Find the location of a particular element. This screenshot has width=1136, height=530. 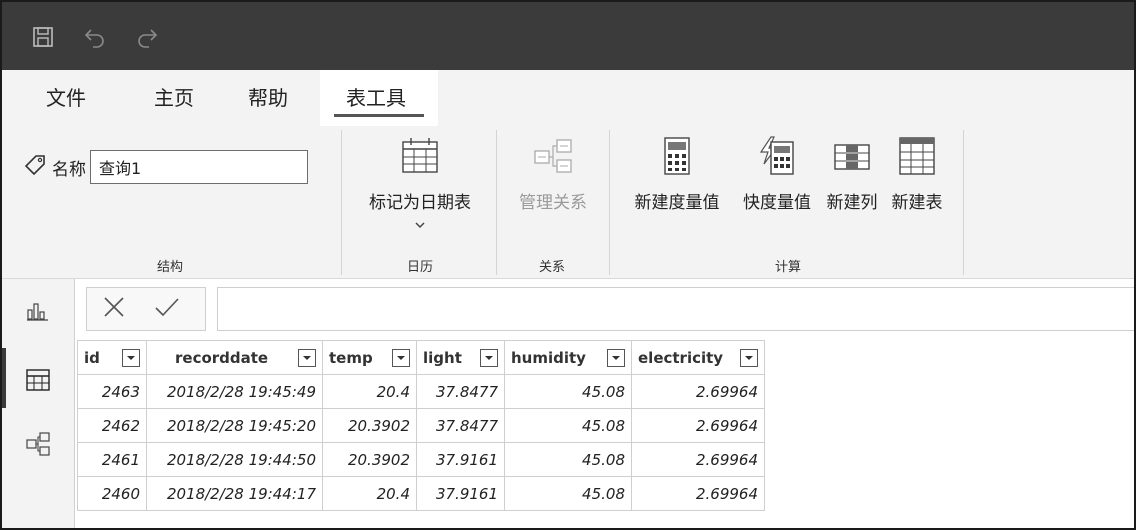

redo-icon is located at coordinates (147, 37).